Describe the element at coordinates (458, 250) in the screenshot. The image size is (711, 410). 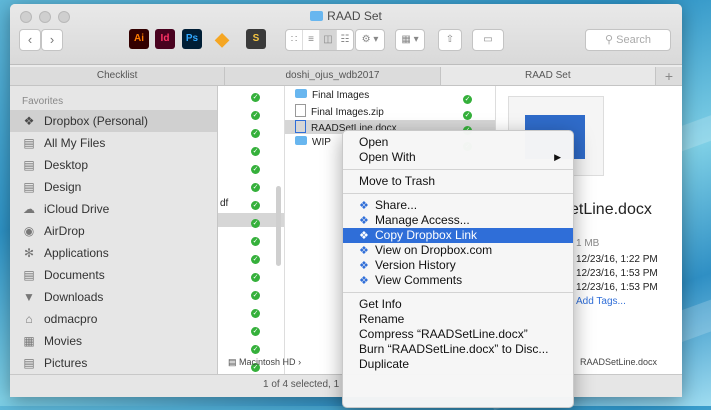
I see `menu-item-view-on-dropbox: ❖ View on Dropbox.com` at that location.